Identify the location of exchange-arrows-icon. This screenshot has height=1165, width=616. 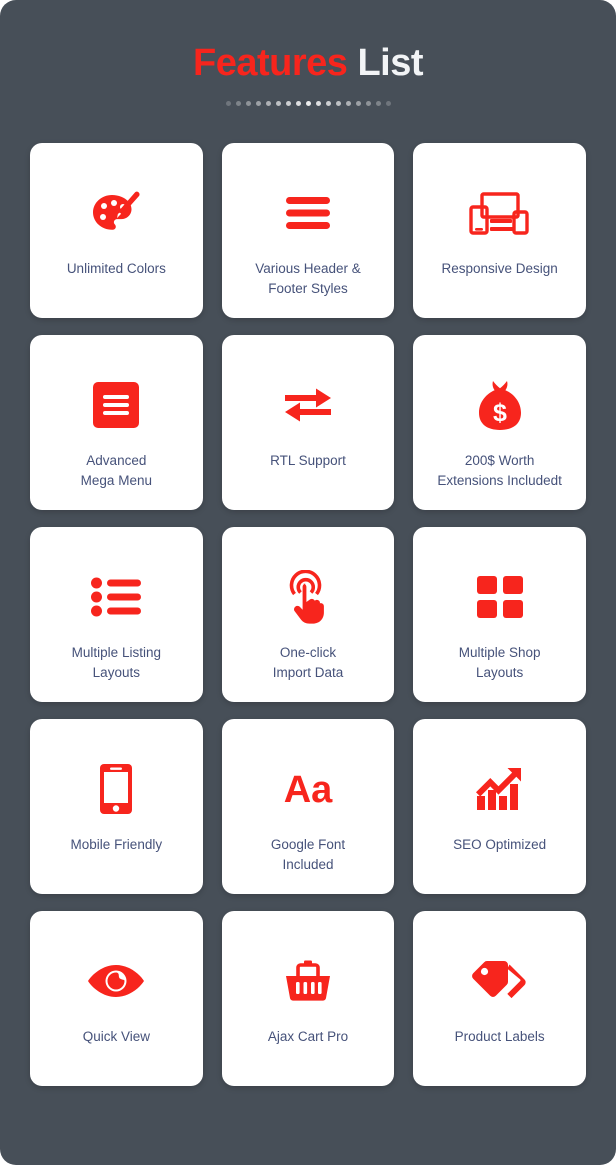
(308, 405).